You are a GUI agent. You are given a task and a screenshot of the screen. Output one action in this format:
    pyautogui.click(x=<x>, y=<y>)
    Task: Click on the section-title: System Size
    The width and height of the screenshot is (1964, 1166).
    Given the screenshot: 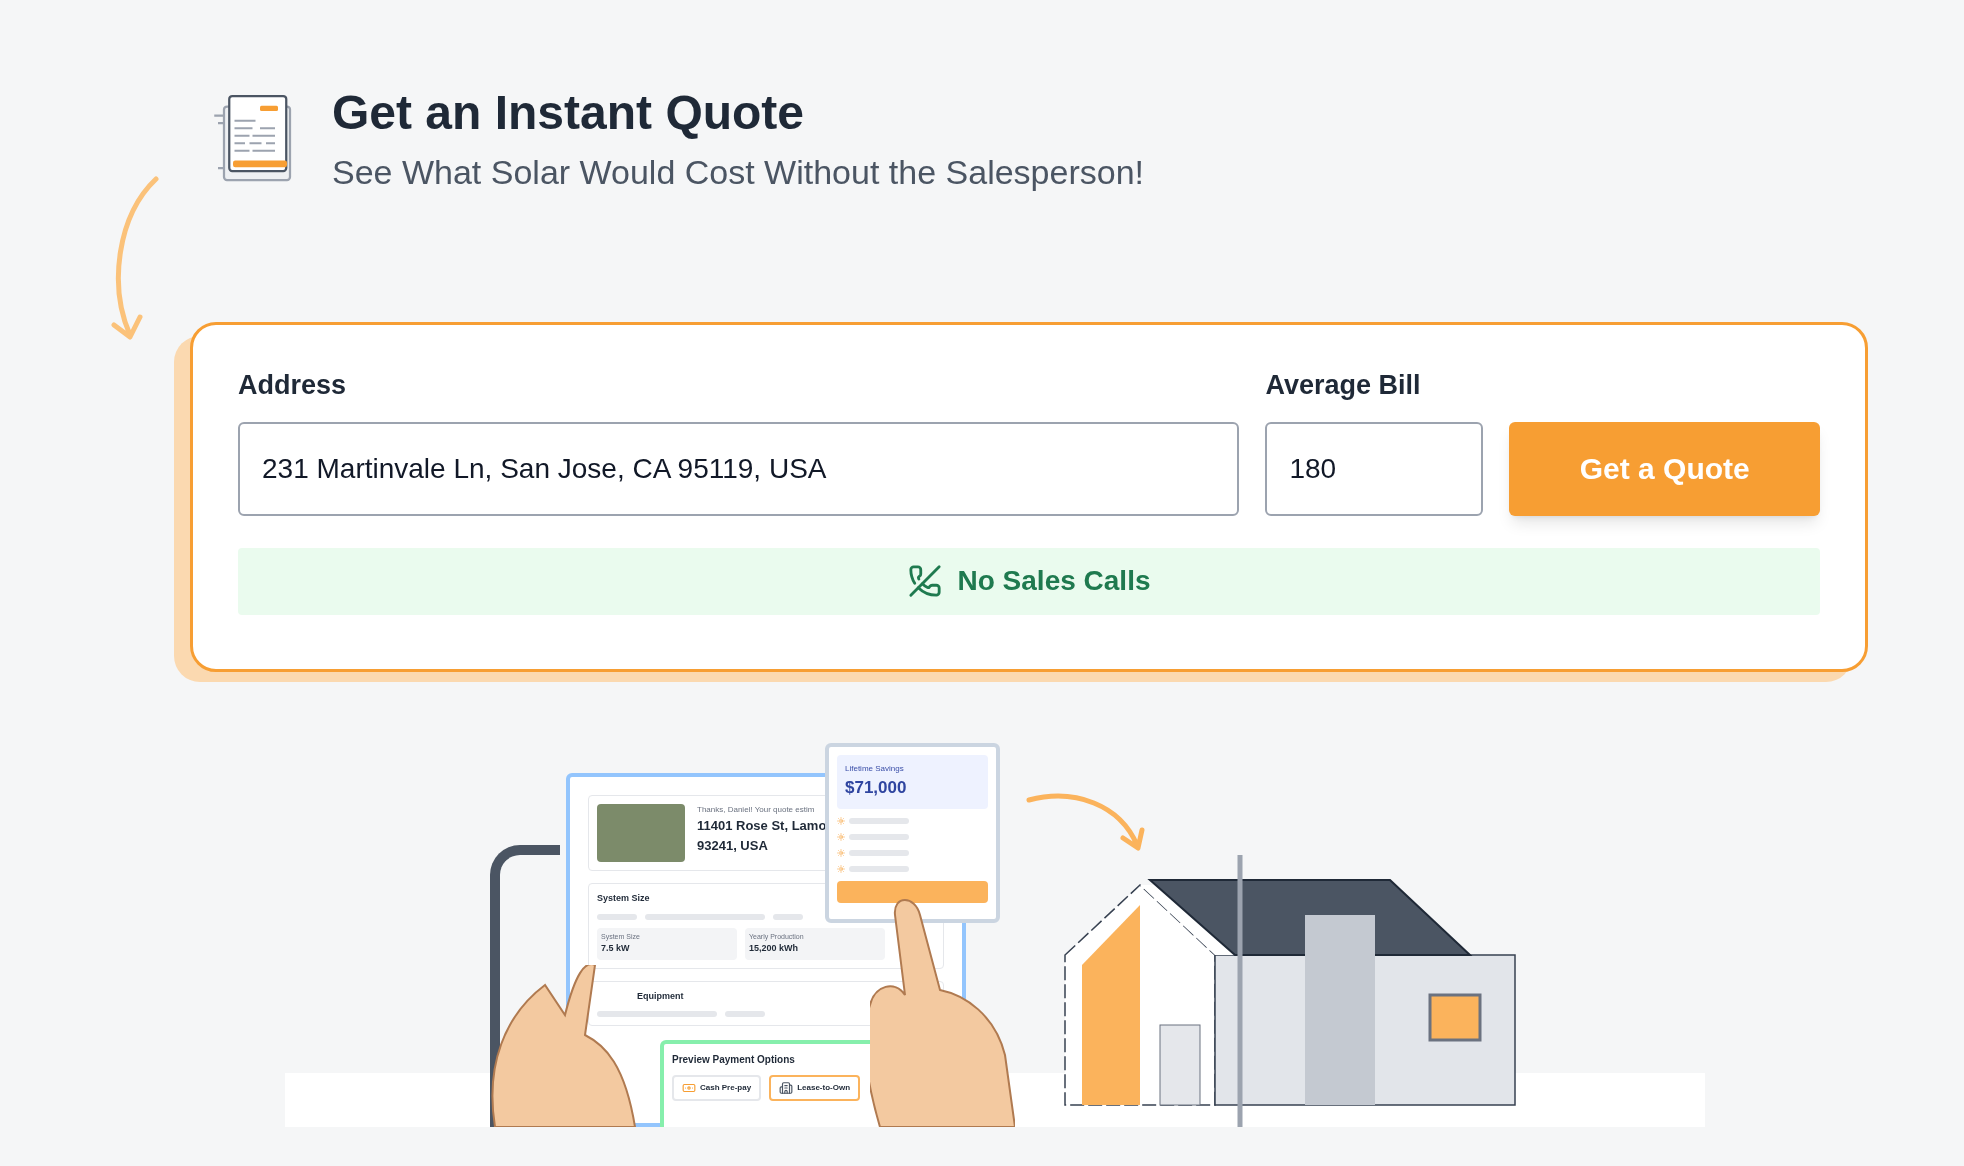 What is the action you would take?
    pyautogui.click(x=624, y=898)
    